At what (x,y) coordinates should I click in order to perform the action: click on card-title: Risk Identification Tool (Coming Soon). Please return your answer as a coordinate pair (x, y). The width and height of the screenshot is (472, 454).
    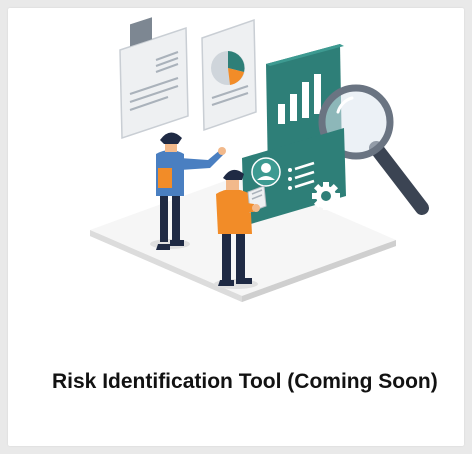
    Looking at the image, I should click on (252, 382).